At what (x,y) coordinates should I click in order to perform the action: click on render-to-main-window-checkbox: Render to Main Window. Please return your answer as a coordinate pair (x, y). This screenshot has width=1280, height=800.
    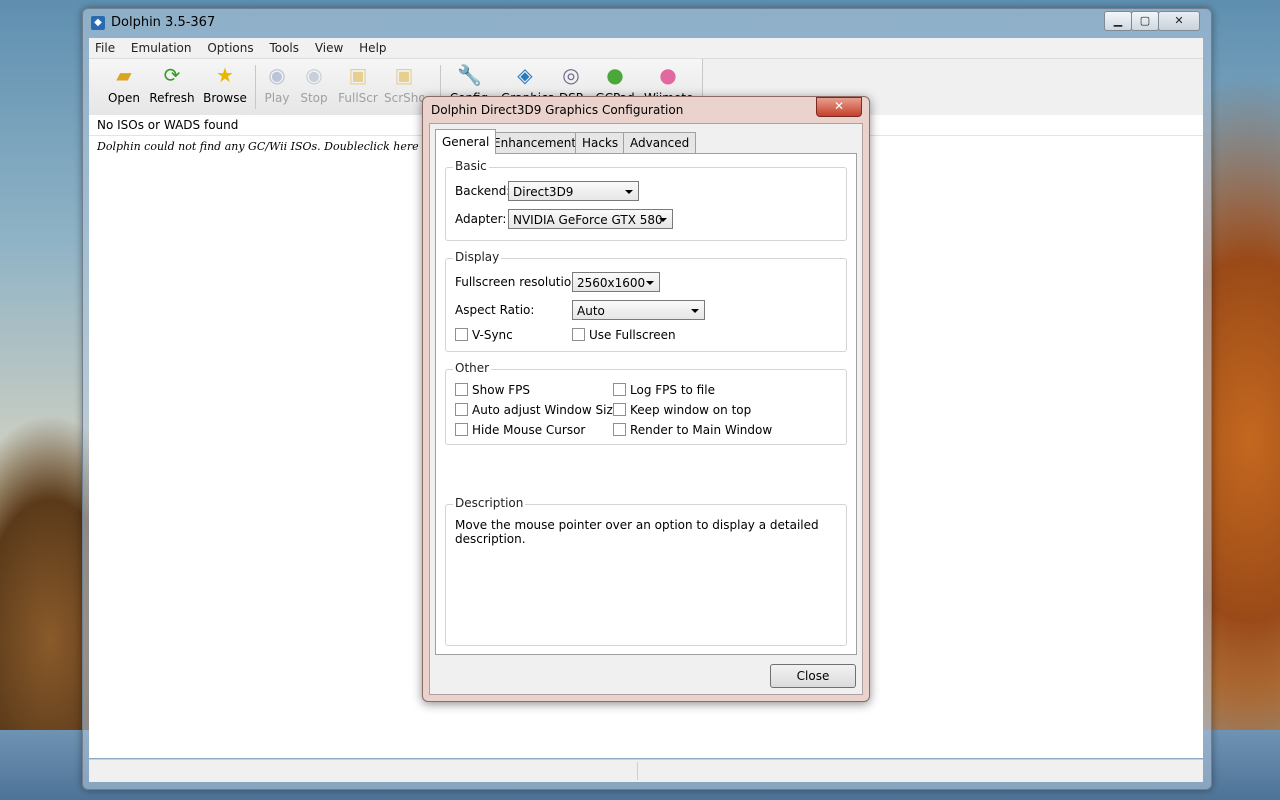
    Looking at the image, I should click on (692, 430).